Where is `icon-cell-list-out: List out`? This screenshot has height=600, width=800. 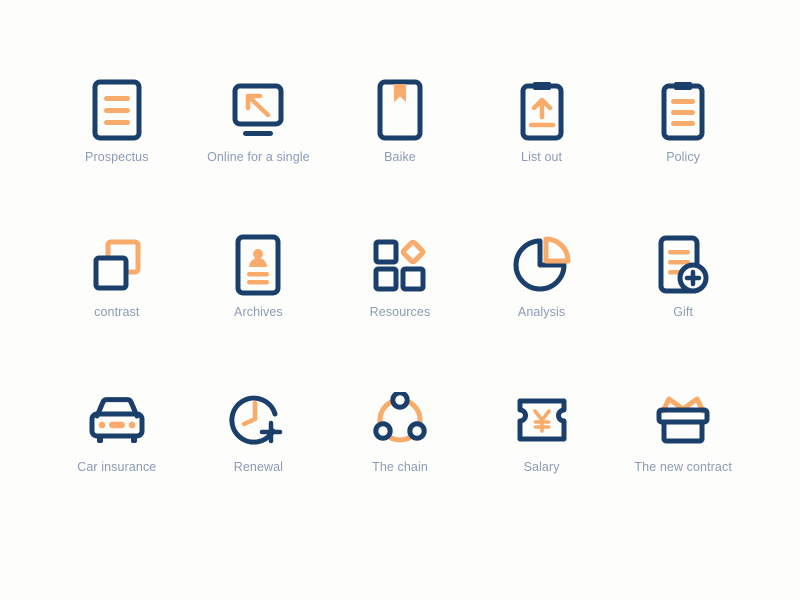 icon-cell-list-out: List out is located at coordinates (542, 121).